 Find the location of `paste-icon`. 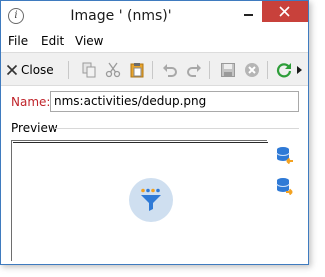

paste-icon is located at coordinates (137, 70).